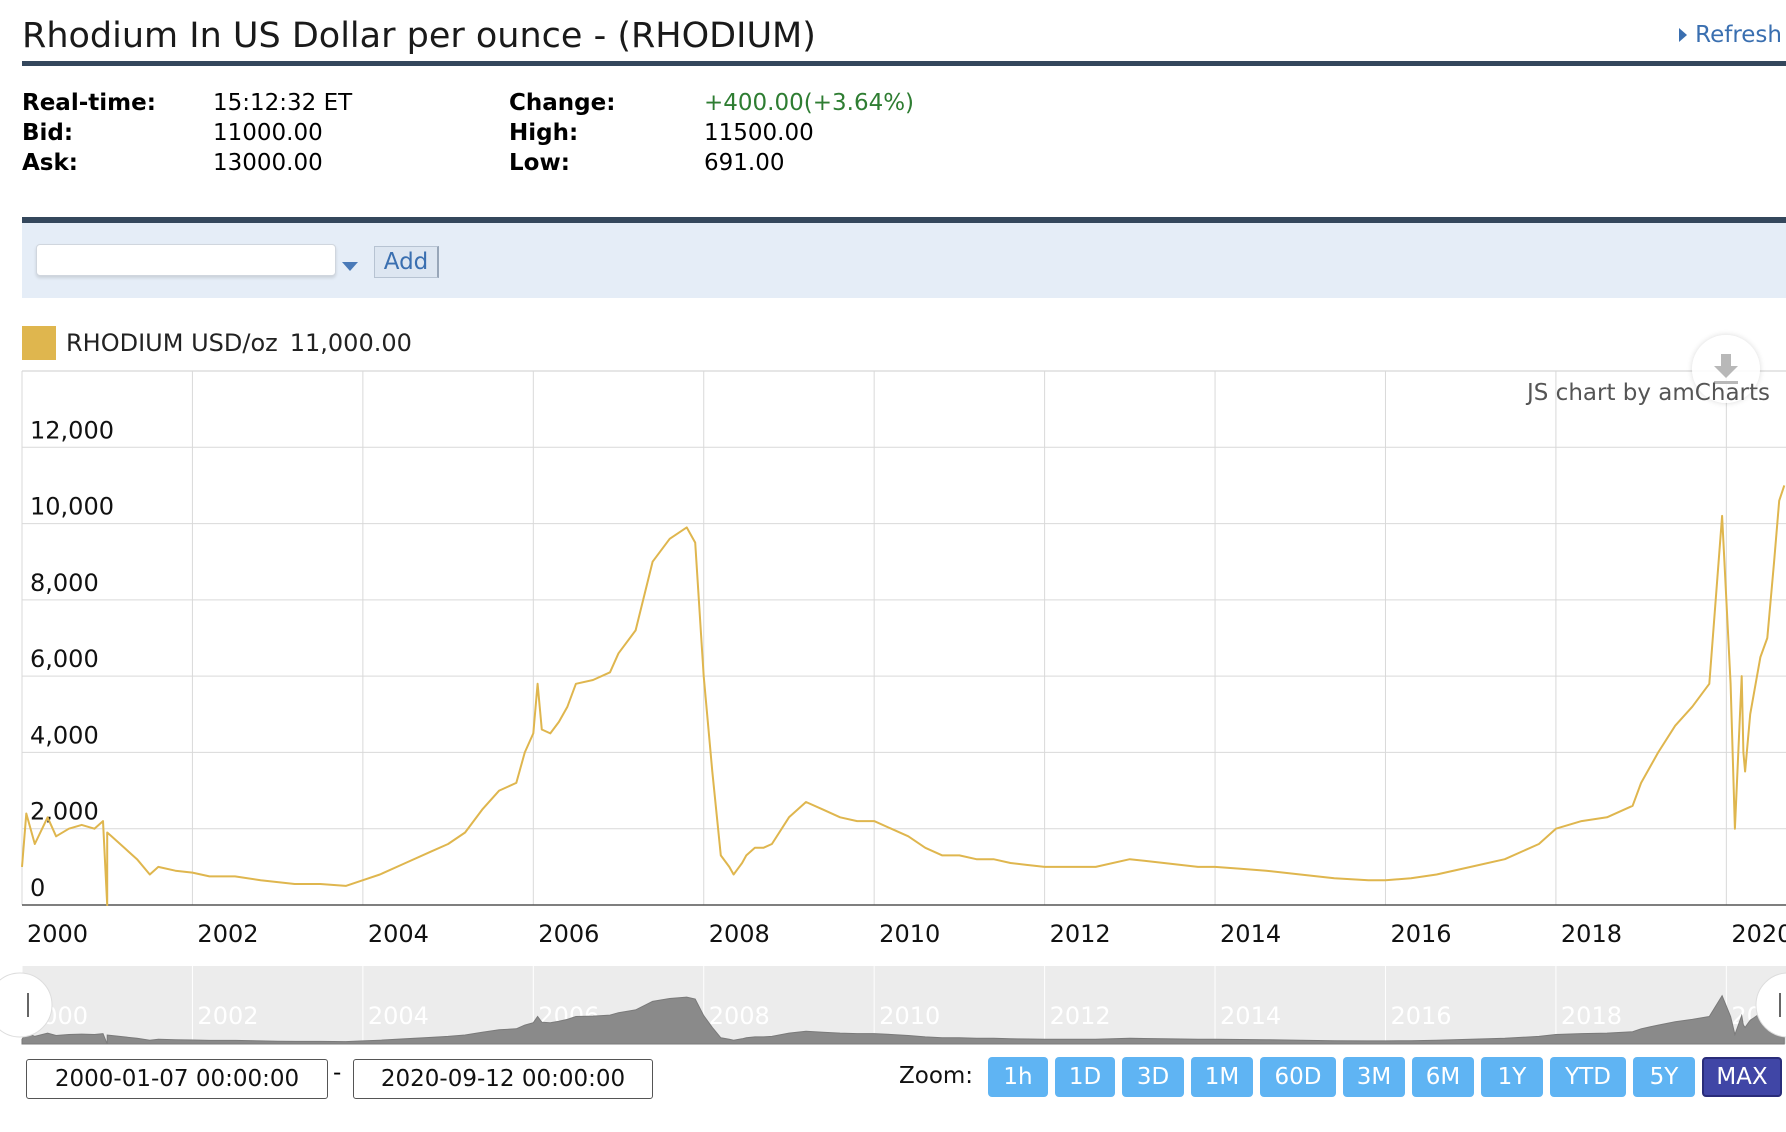 This screenshot has height=1132, width=1786. I want to click on zoom-1y-button: 1Y, so click(1512, 1077).